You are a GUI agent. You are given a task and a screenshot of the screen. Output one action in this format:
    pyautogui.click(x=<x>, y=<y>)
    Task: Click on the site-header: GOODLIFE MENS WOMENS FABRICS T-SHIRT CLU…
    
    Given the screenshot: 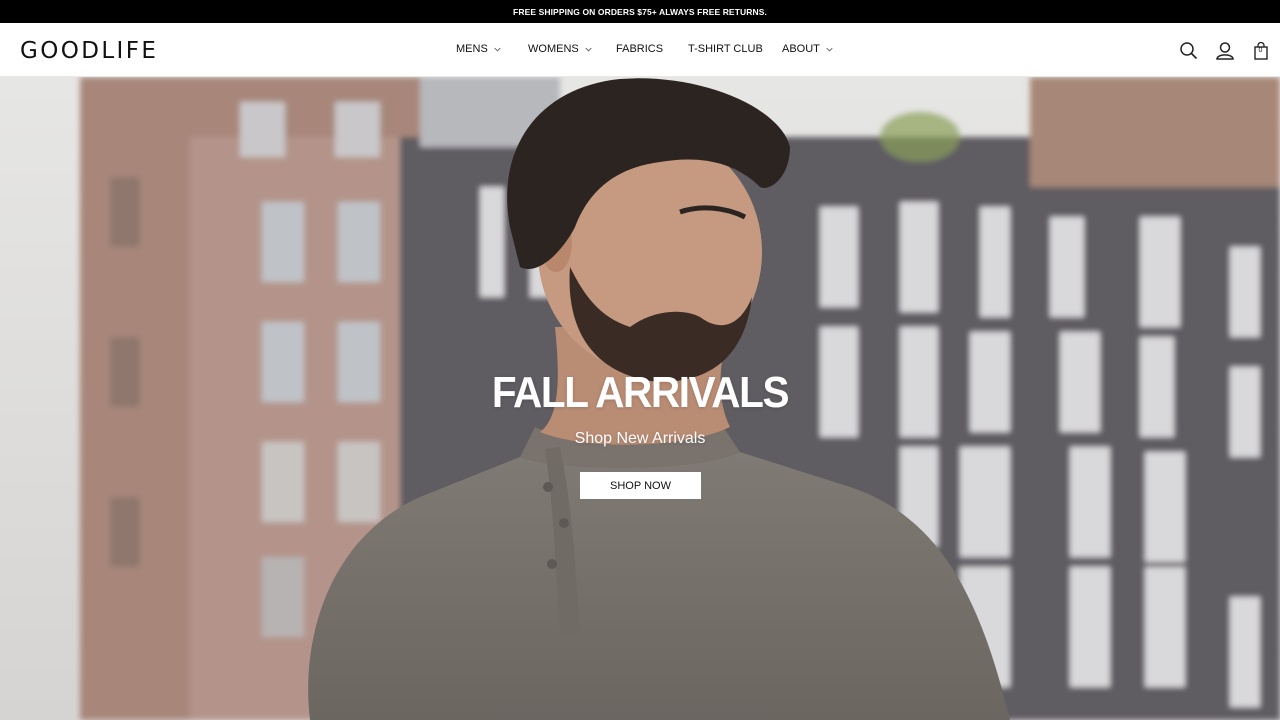 What is the action you would take?
    pyautogui.click(x=640, y=50)
    